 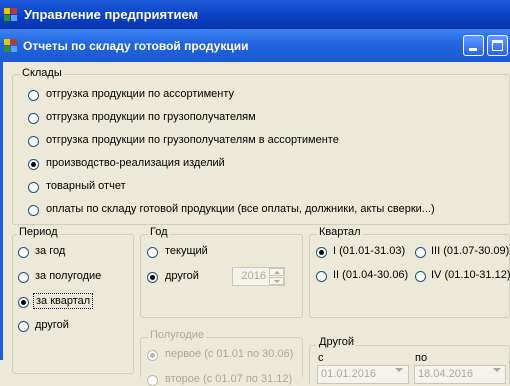 I want to click on radio-shipment-assortment-label: отгрузка продукции по ассортименту, so click(x=140, y=94).